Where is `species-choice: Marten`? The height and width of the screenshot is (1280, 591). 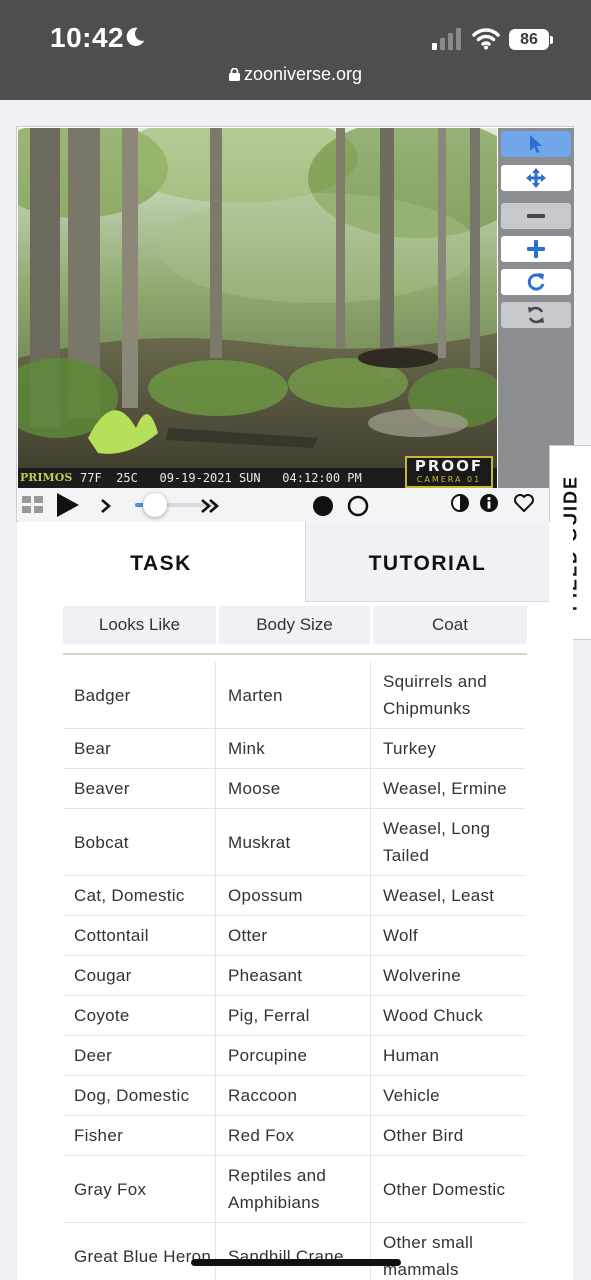 species-choice: Marten is located at coordinates (294, 695).